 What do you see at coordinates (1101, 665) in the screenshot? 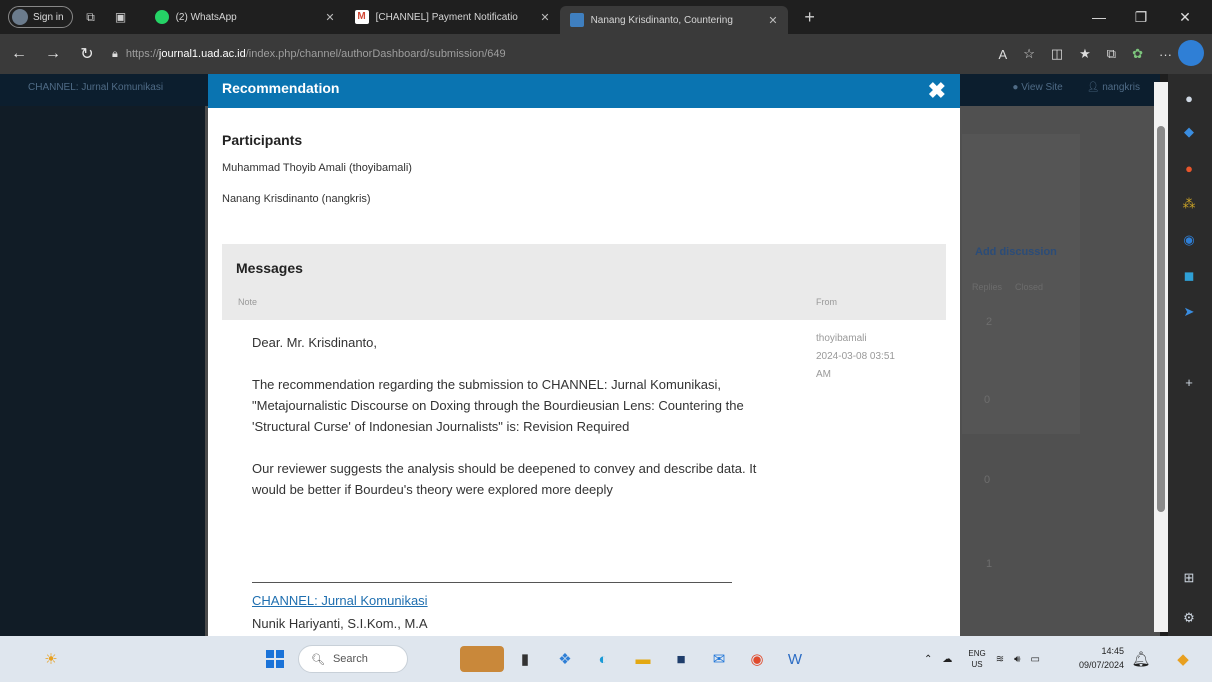
I see `clock-date: 09/07/2024` at bounding box center [1101, 665].